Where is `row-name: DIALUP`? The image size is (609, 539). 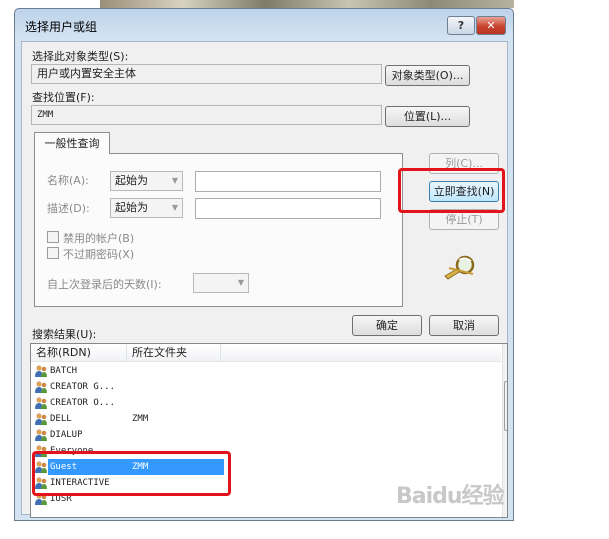
row-name: DIALUP is located at coordinates (66, 435).